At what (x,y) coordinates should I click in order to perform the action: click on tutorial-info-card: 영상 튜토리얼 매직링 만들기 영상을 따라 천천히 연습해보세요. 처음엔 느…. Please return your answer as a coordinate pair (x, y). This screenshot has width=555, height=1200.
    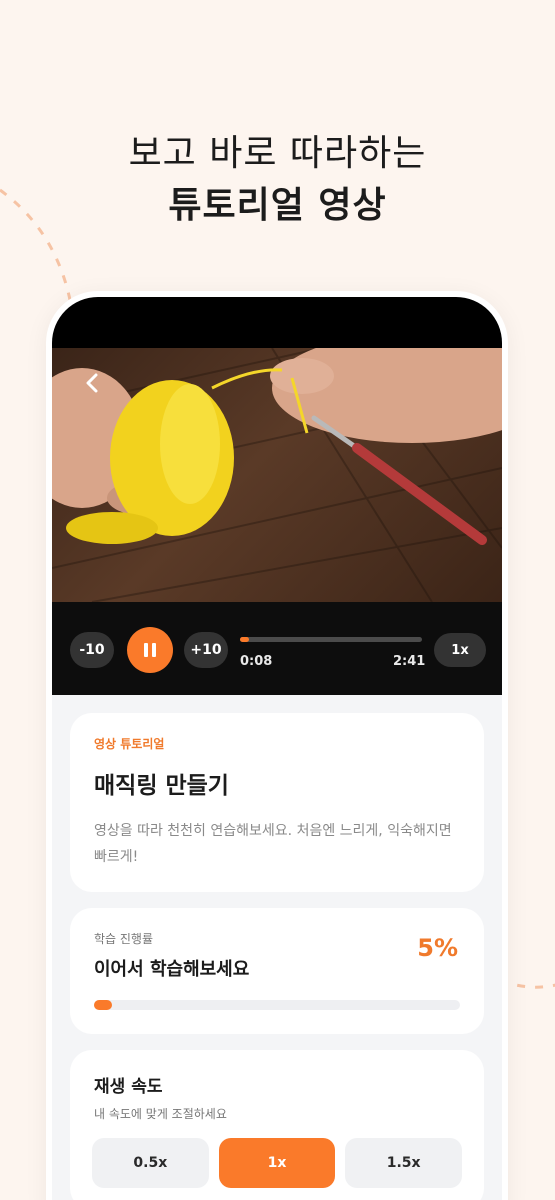
    Looking at the image, I should click on (277, 802).